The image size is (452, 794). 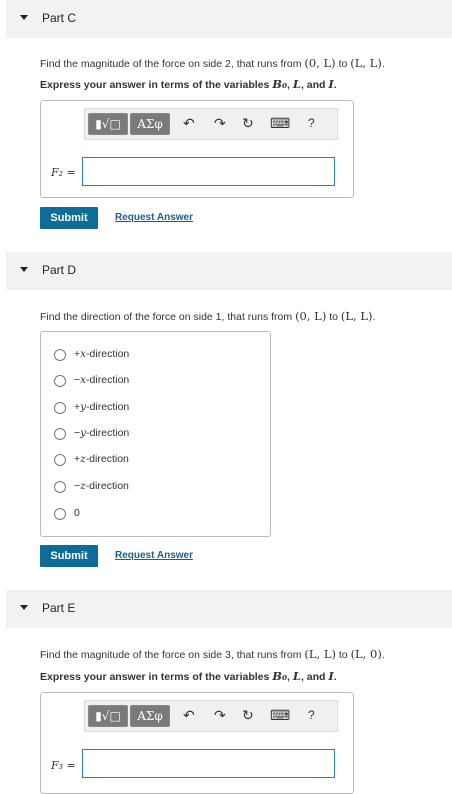 I want to click on part-c-answer-box: ▮√□ ΑΣφ ↶ ↷ ↻ ⌨ ? F₂ =, so click(x=197, y=149).